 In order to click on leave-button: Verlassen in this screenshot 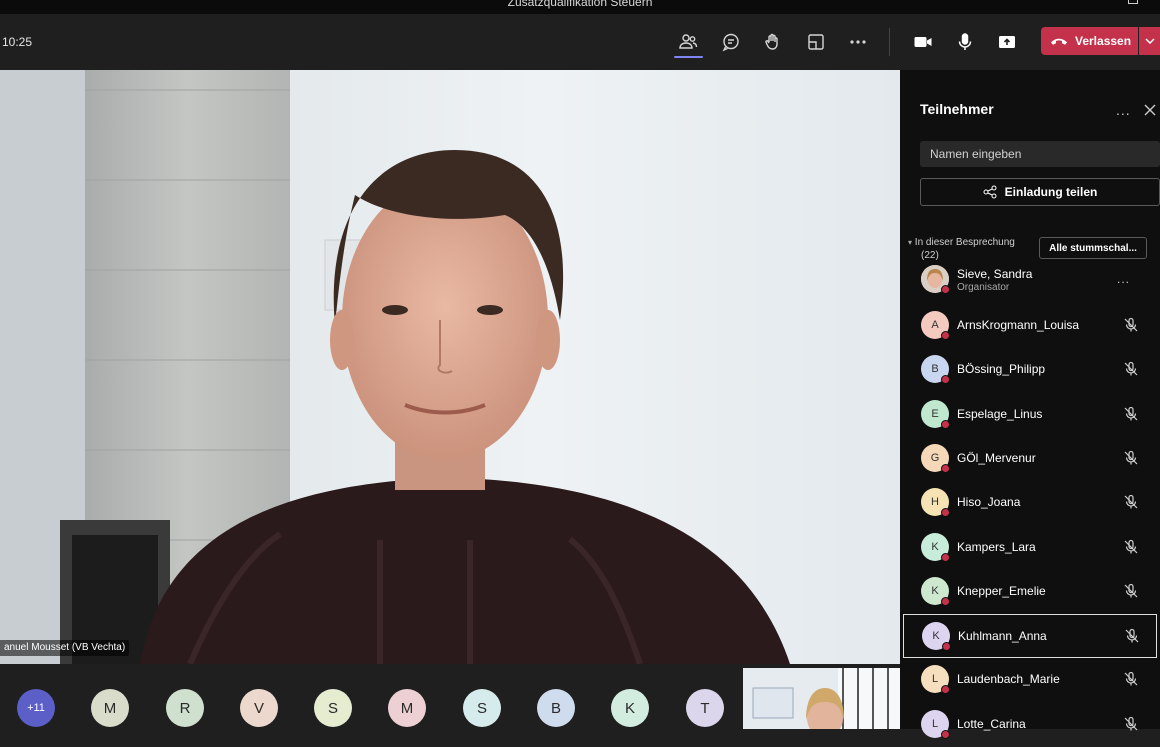, I will do `click(1089, 41)`.